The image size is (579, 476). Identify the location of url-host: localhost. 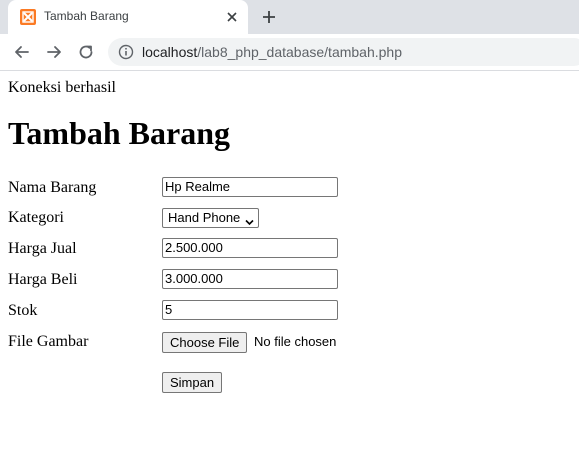
(170, 52).